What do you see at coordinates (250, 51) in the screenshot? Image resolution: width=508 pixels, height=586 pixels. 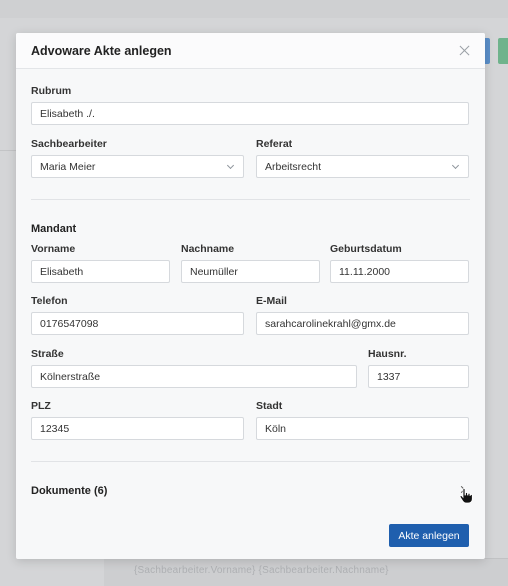 I see `dialog-header: Advoware Akte anlegen` at bounding box center [250, 51].